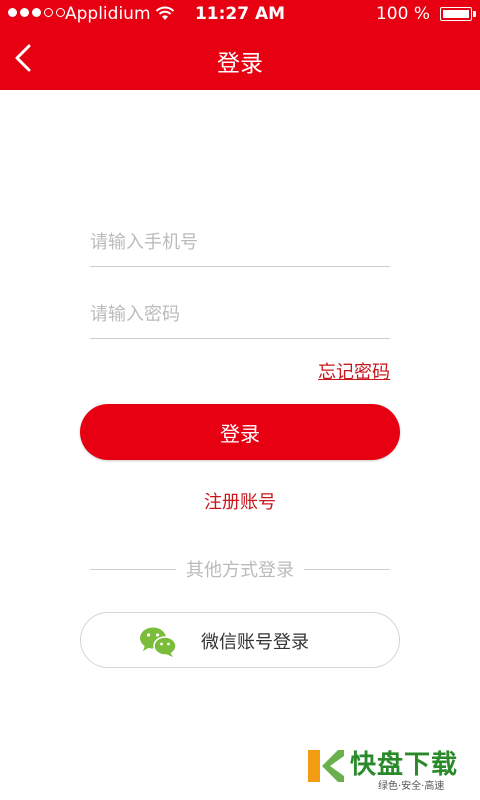 Image resolution: width=480 pixels, height=800 pixels. I want to click on phone-input, so click(240, 242).